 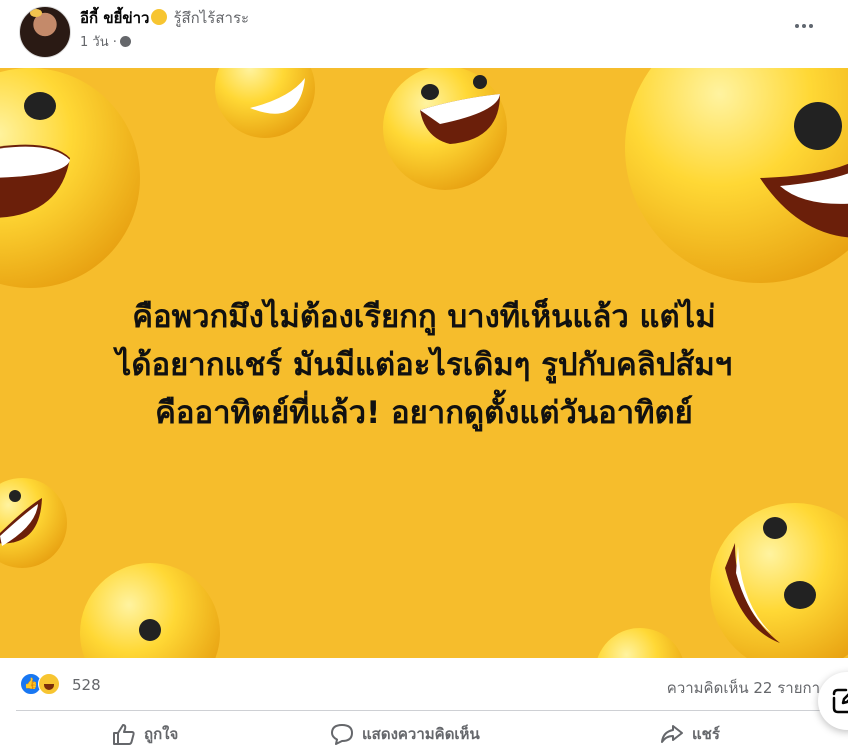 What do you see at coordinates (342, 734) in the screenshot?
I see `comment-bubble-icon` at bounding box center [342, 734].